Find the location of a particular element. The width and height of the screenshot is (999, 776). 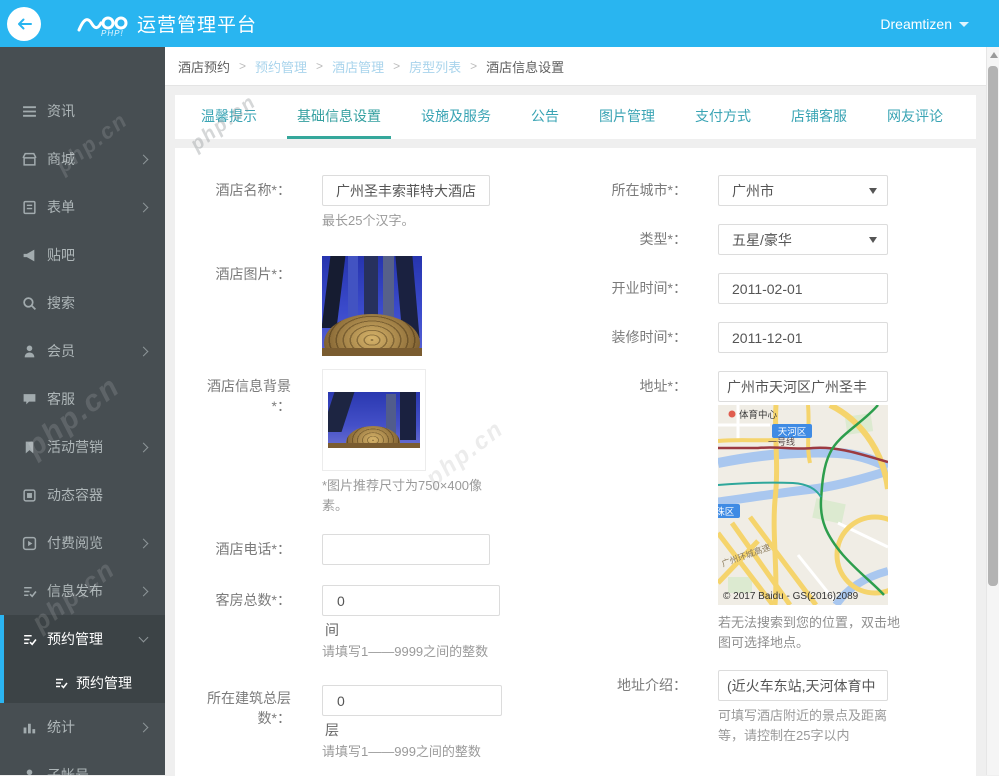

map-poi-label: 体育中心 is located at coordinates (758, 415).